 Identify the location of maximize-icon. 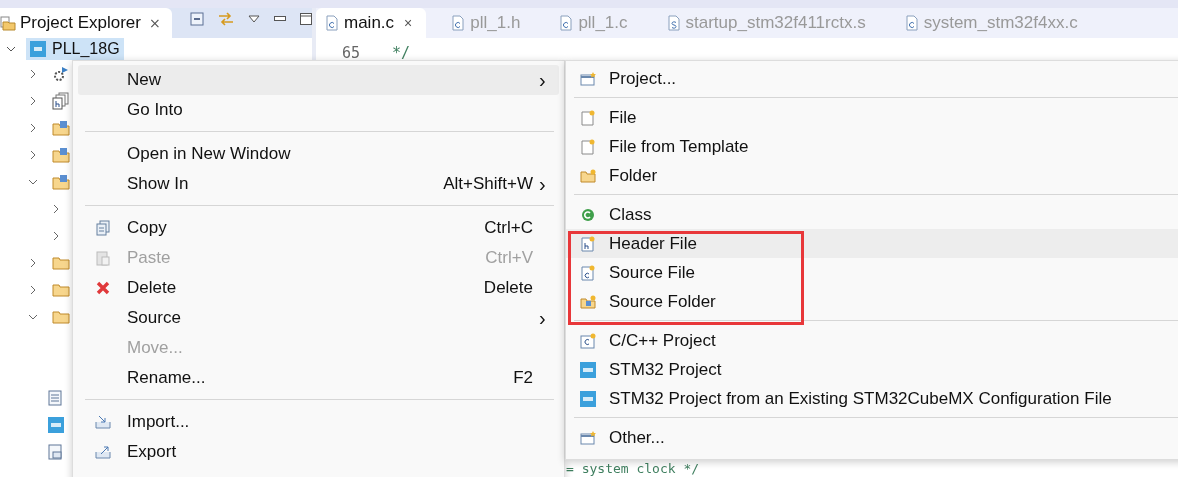
(306, 19).